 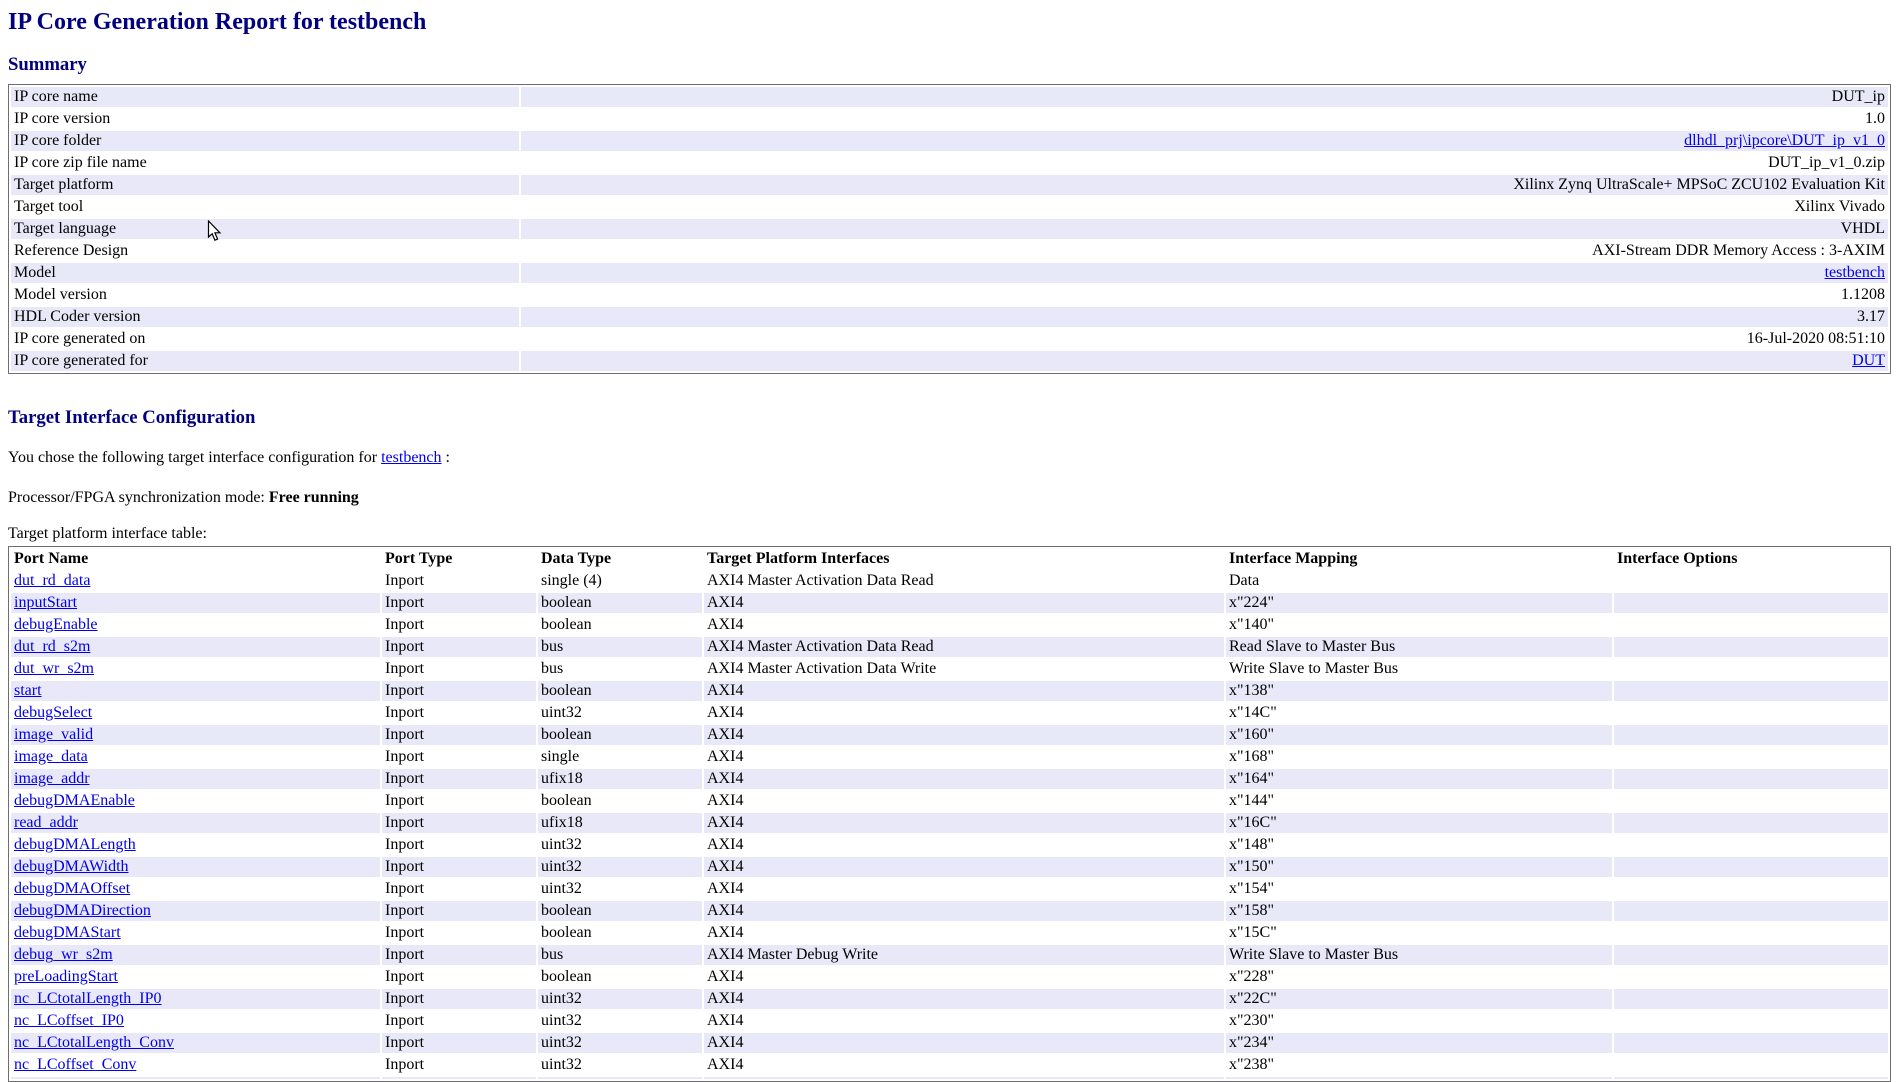 I want to click on target-interface-configuration-heading: Target Interface Configuration, so click(x=132, y=417).